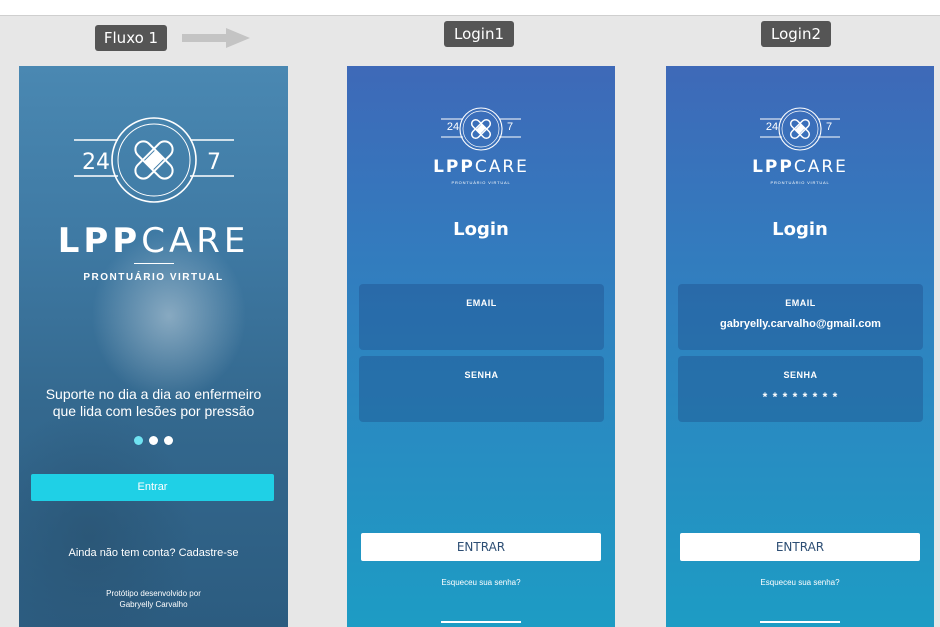  Describe the element at coordinates (152, 487) in the screenshot. I see `enter-button: Entrar` at that location.